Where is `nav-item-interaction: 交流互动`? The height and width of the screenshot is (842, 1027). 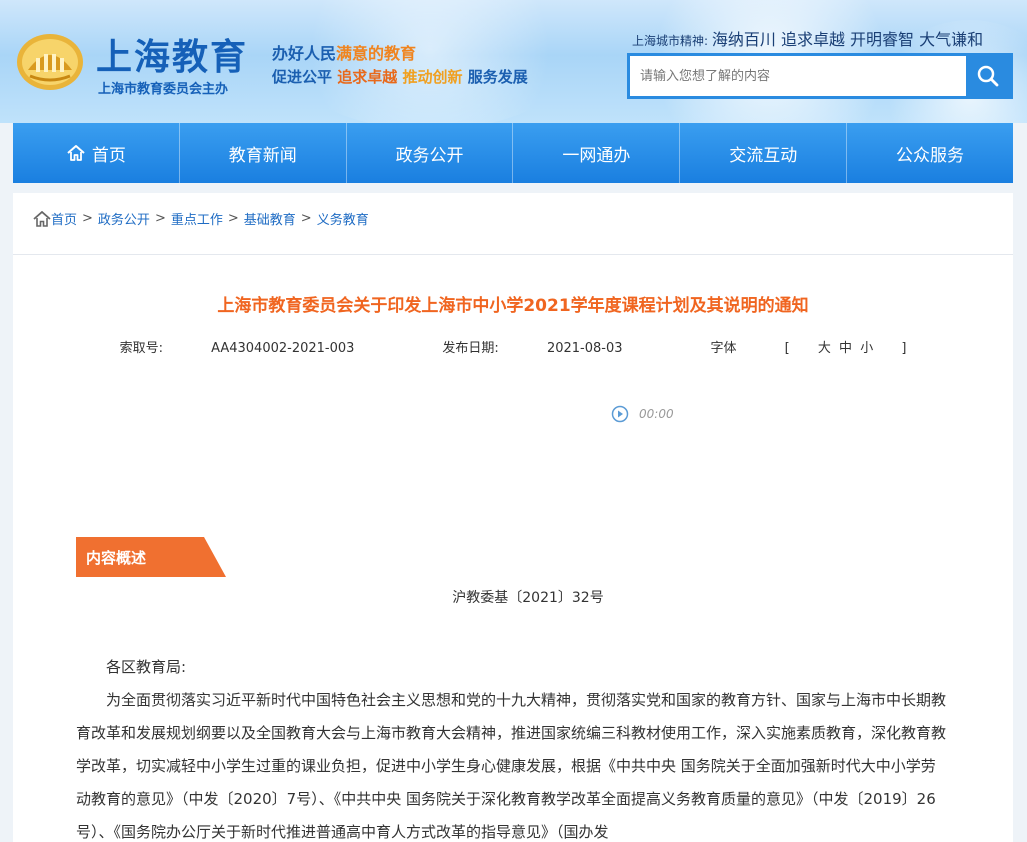
nav-item-interaction: 交流互动 is located at coordinates (764, 153).